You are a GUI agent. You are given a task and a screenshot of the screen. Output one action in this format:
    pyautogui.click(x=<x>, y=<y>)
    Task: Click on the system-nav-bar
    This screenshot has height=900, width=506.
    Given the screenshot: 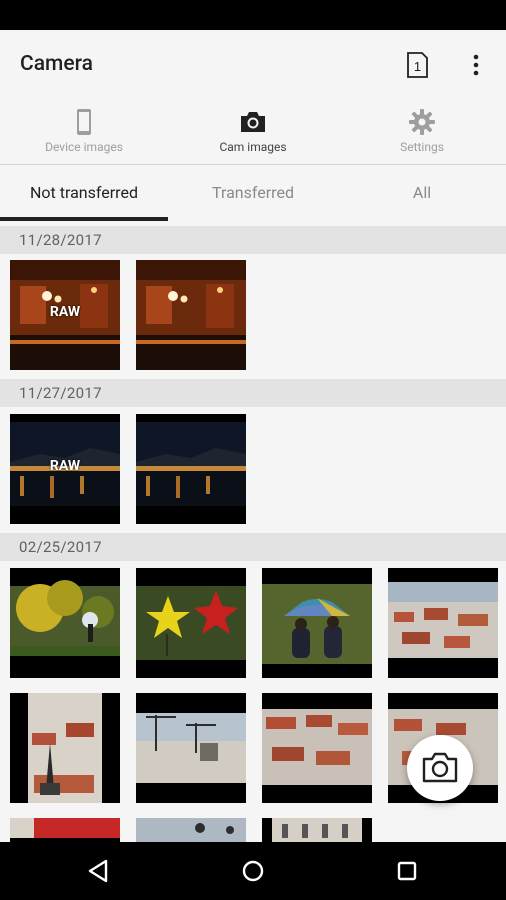 What is the action you would take?
    pyautogui.click(x=253, y=871)
    